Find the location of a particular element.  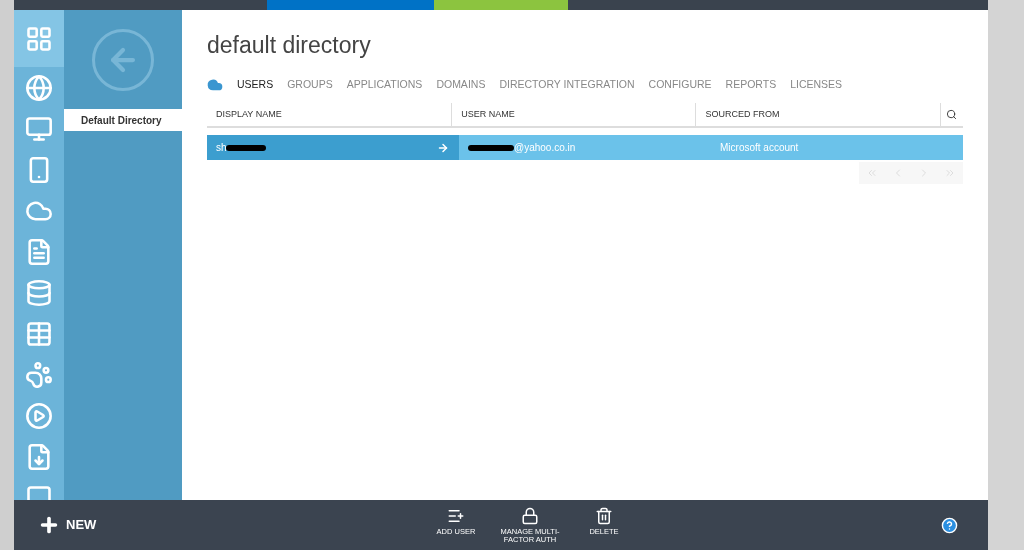

nav-button is located at coordinates (39, 38).